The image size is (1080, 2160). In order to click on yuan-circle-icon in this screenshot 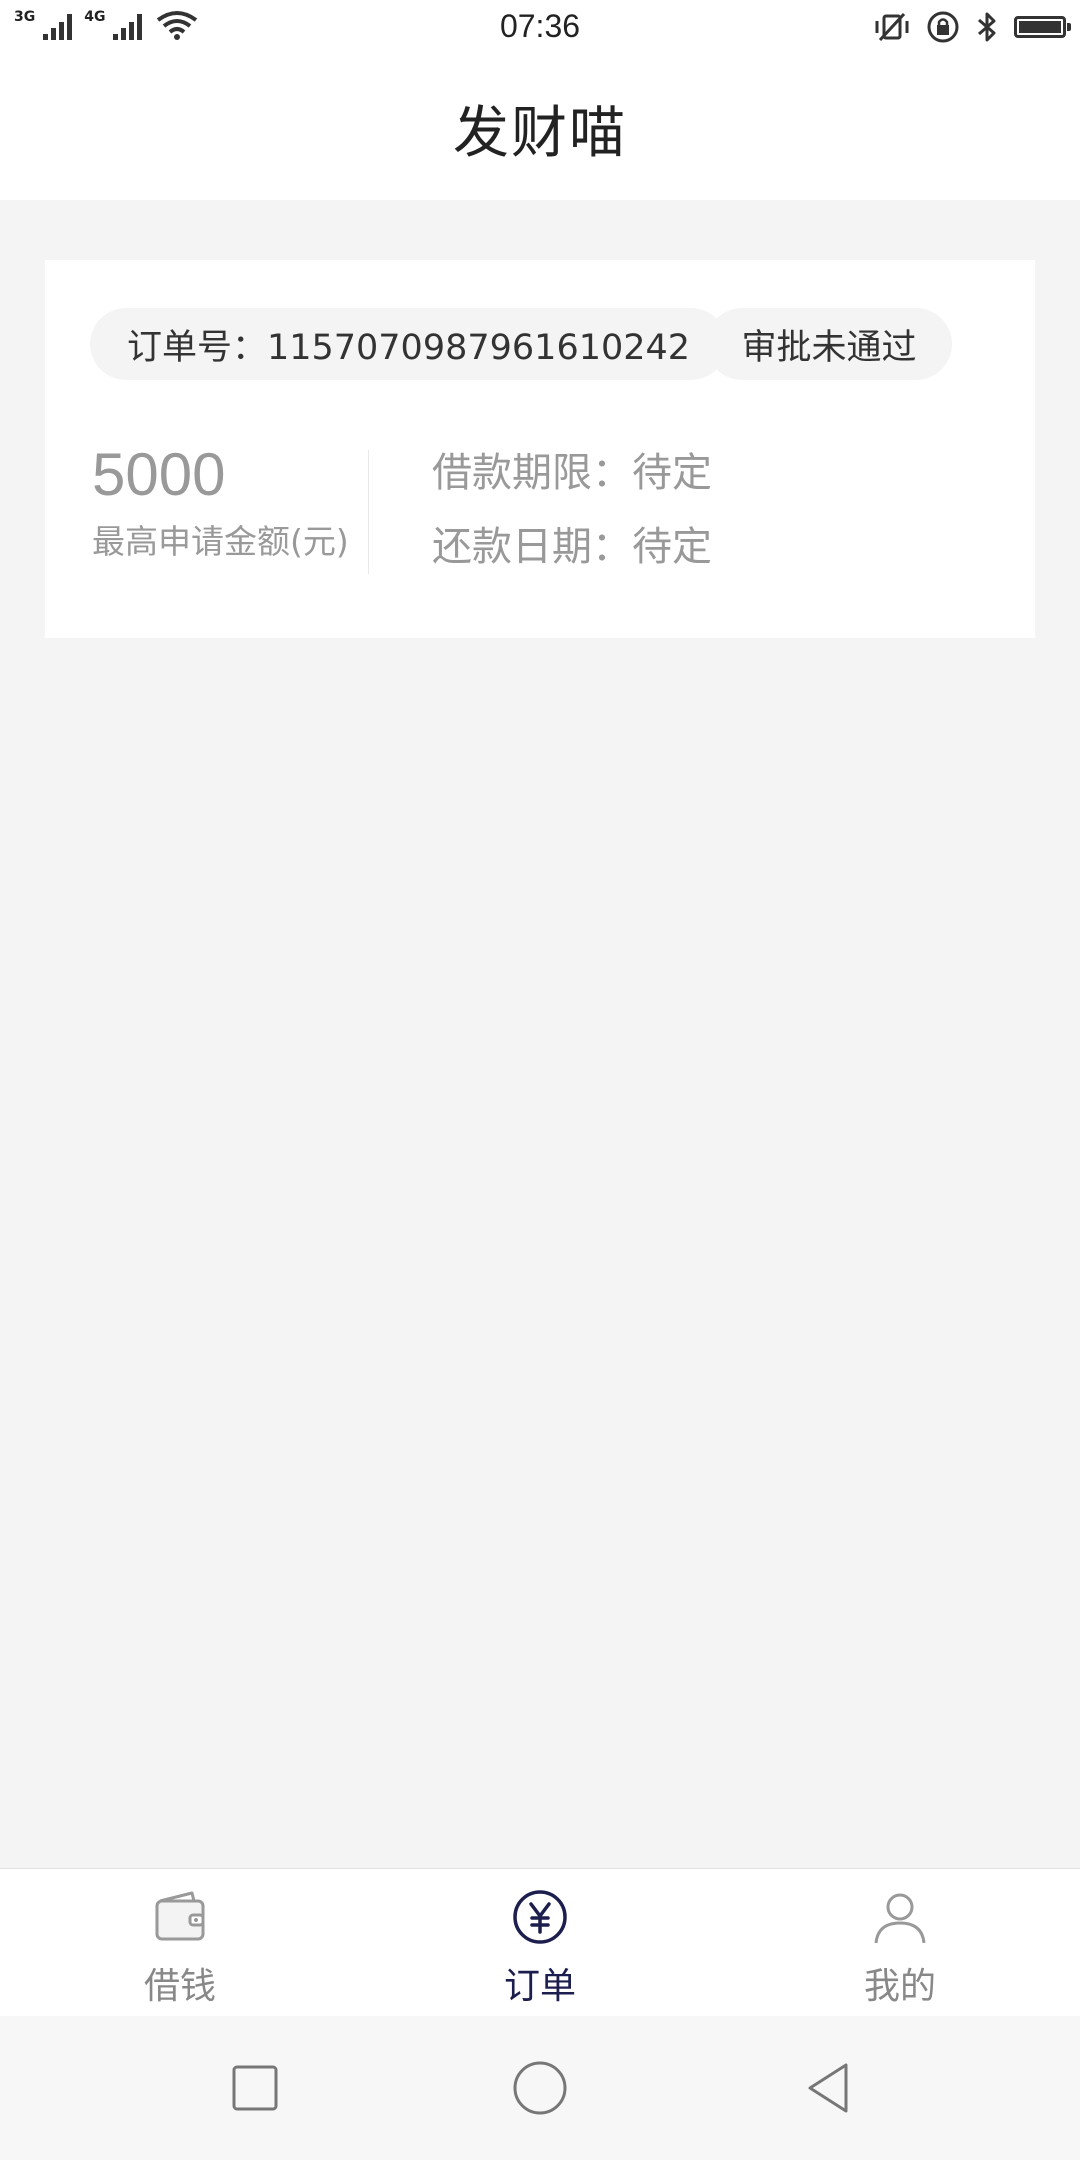, I will do `click(540, 1917)`.